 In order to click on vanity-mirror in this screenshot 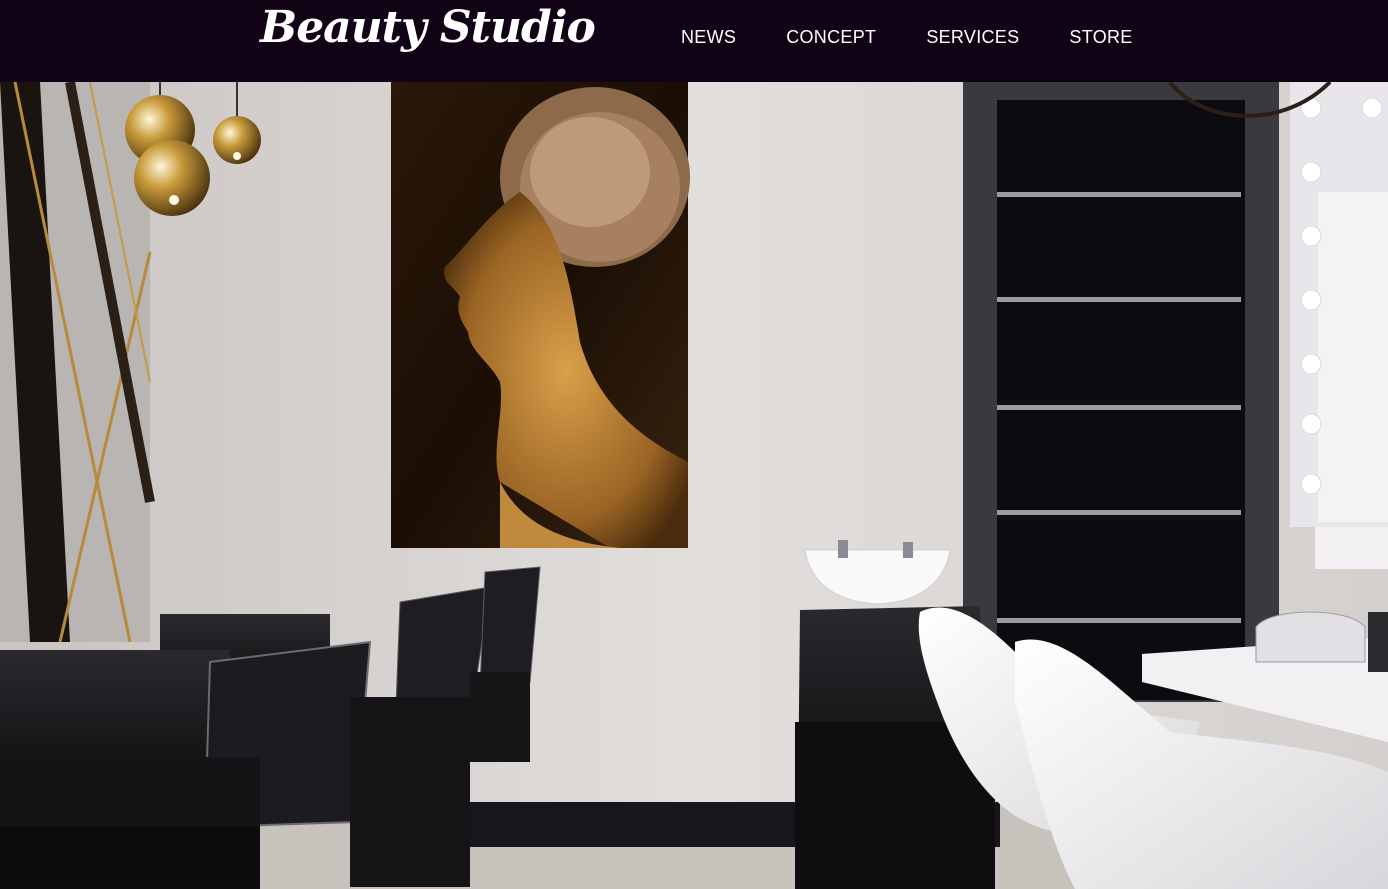, I will do `click(1339, 325)`.